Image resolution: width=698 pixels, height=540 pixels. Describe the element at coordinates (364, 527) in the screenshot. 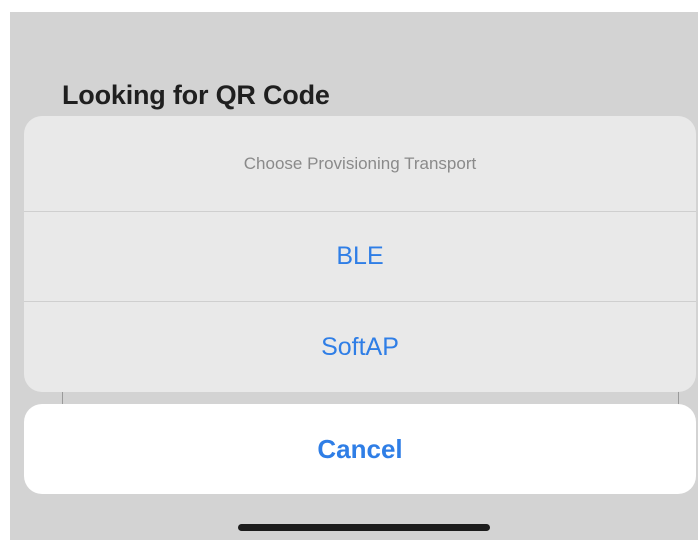

I see `home-indicator` at that location.